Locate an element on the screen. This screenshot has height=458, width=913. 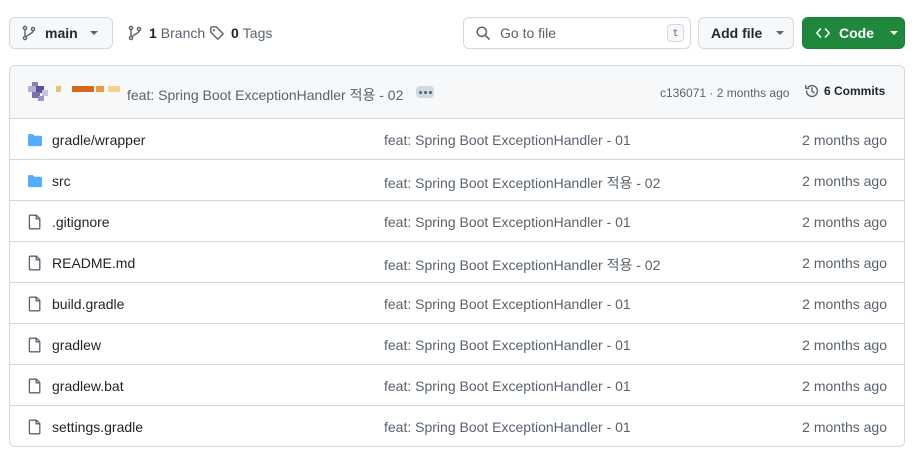
branch-selector-button: main is located at coordinates (61, 33).